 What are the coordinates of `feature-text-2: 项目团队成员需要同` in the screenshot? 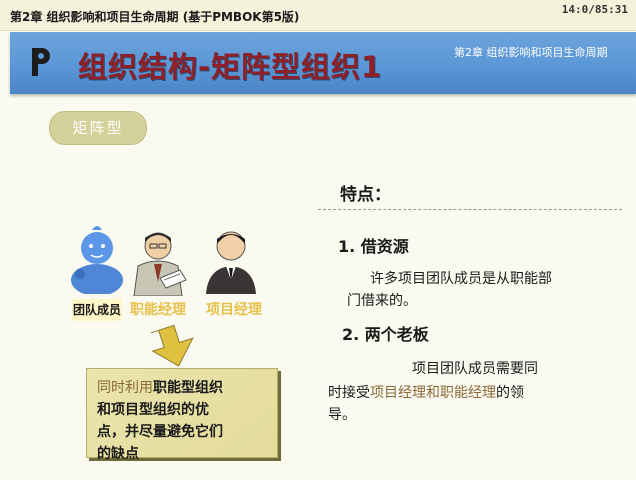 It's located at (475, 369).